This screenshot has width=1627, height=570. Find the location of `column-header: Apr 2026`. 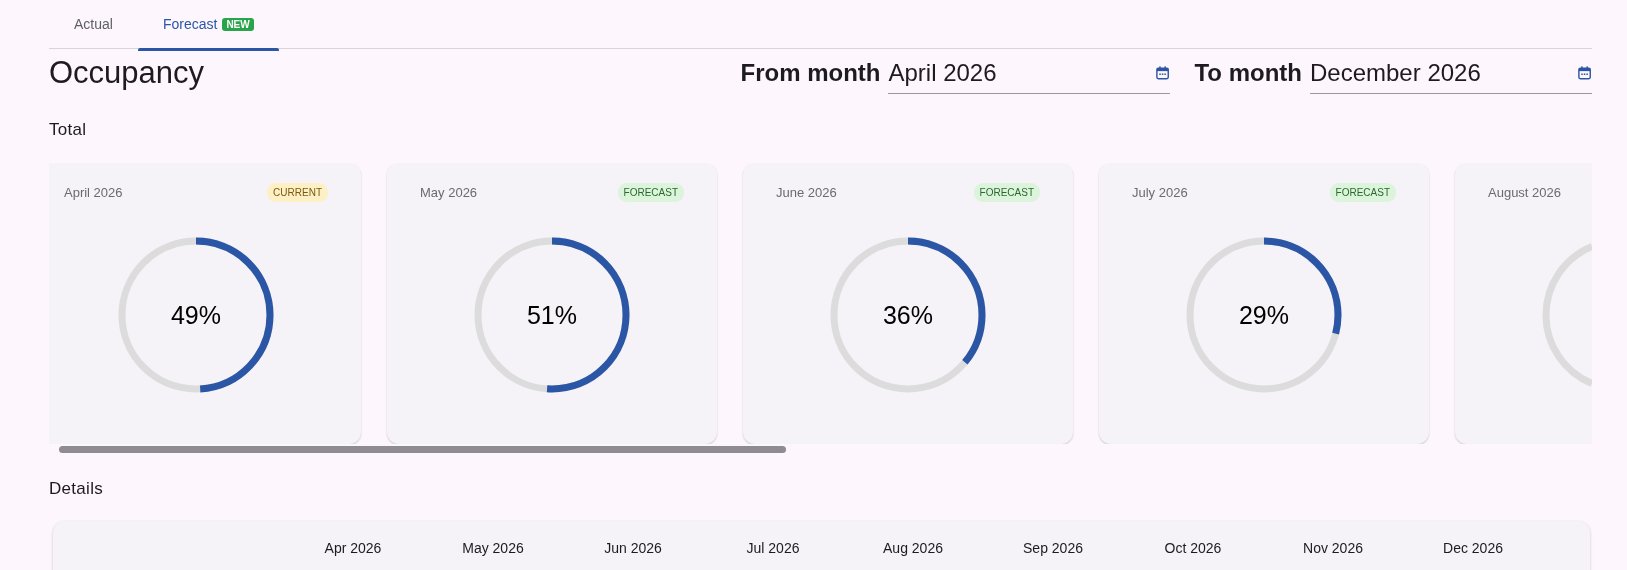

column-header: Apr 2026 is located at coordinates (353, 548).